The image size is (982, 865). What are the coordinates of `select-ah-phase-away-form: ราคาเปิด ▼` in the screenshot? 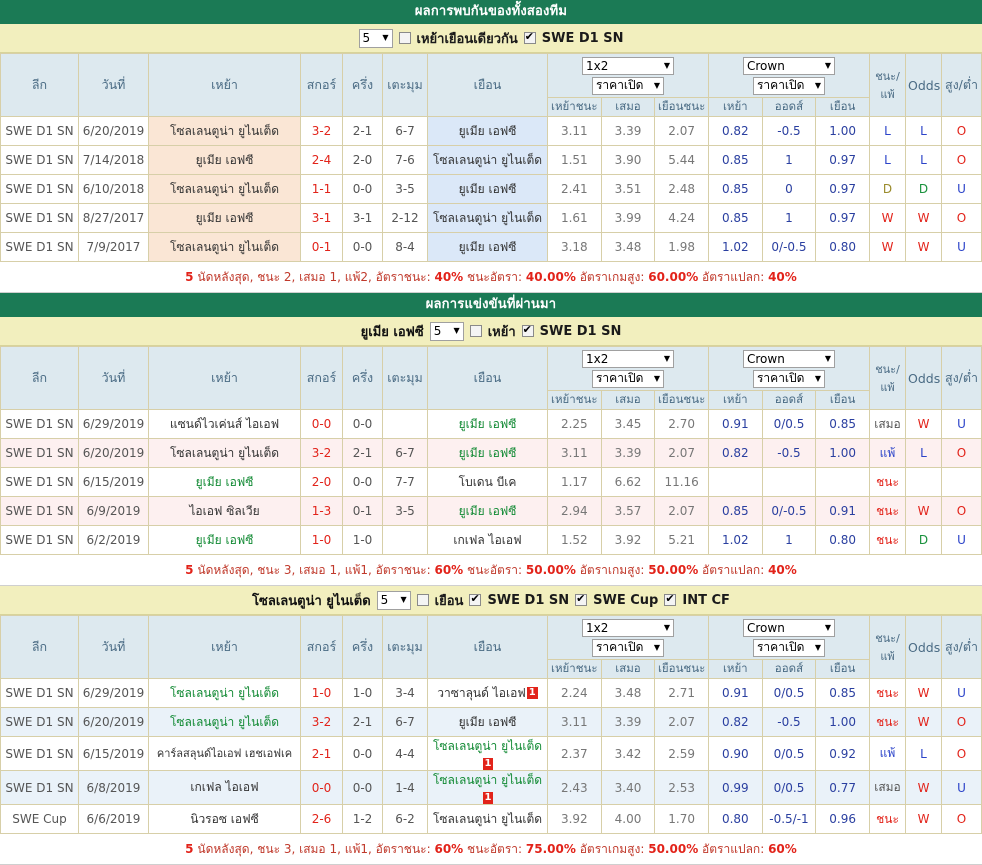 It's located at (788, 378).